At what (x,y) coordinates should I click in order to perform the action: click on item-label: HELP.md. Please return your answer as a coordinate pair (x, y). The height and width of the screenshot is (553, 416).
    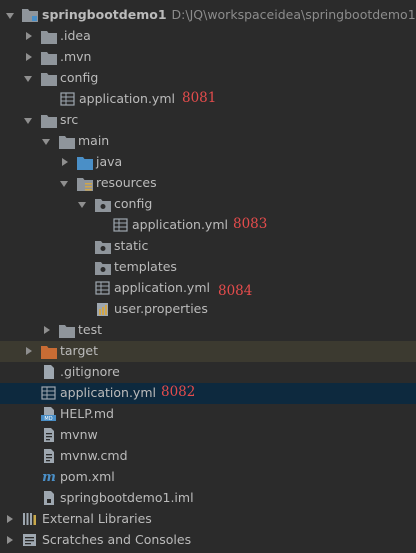
    Looking at the image, I should click on (87, 413).